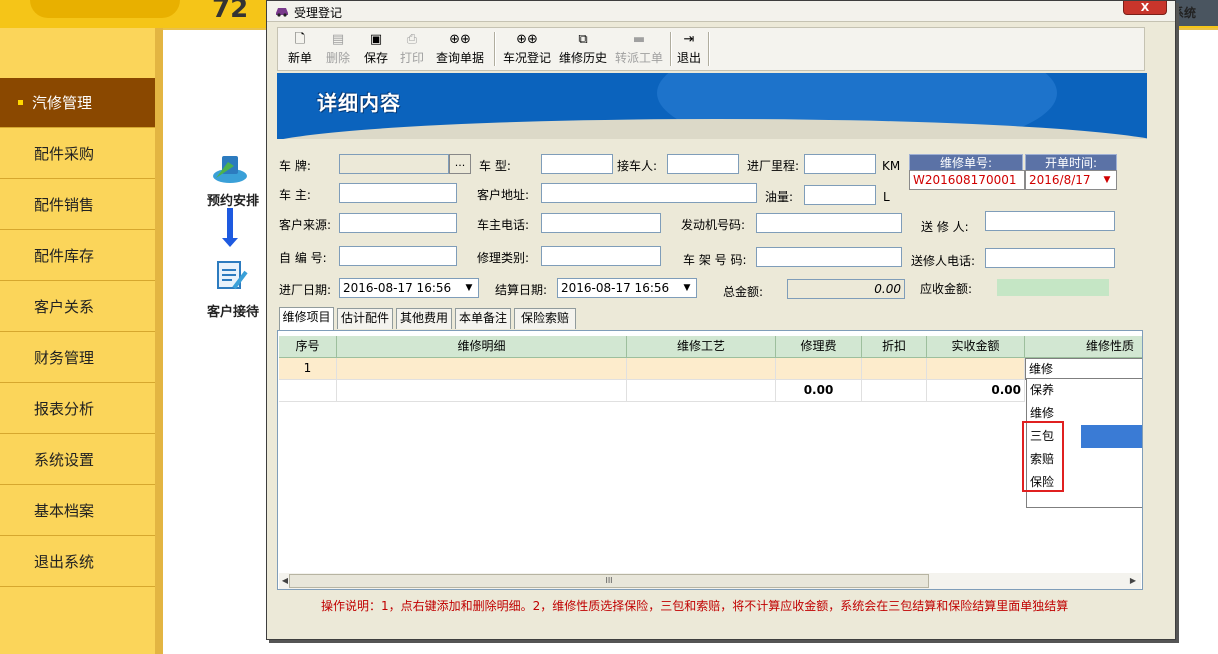  Describe the element at coordinates (639, 49) in the screenshot. I see `transfer-work-order-button: ▬ 转派工单` at that location.